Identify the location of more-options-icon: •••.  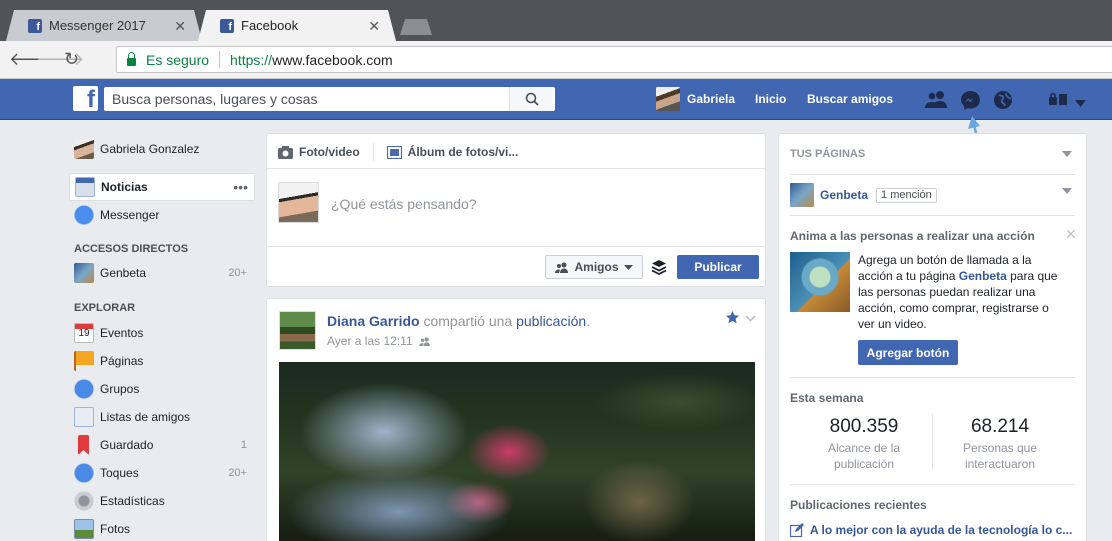
(240, 187).